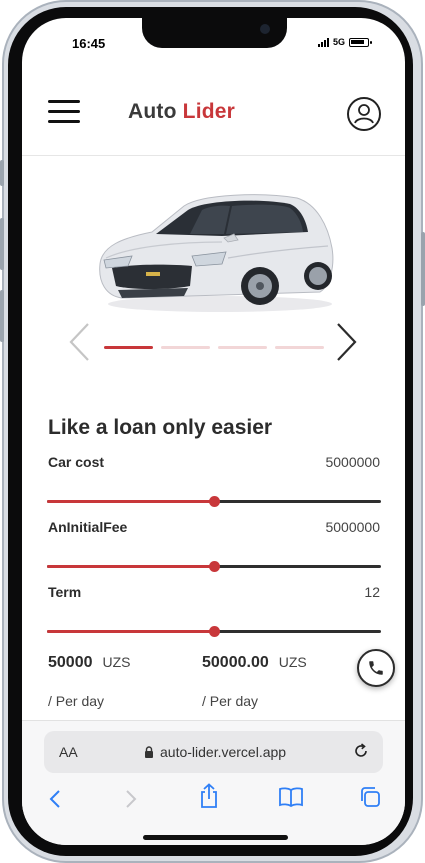 Image resolution: width=425 pixels, height=863 pixels. Describe the element at coordinates (214, 347) in the screenshot. I see `carousel-indicators` at that location.